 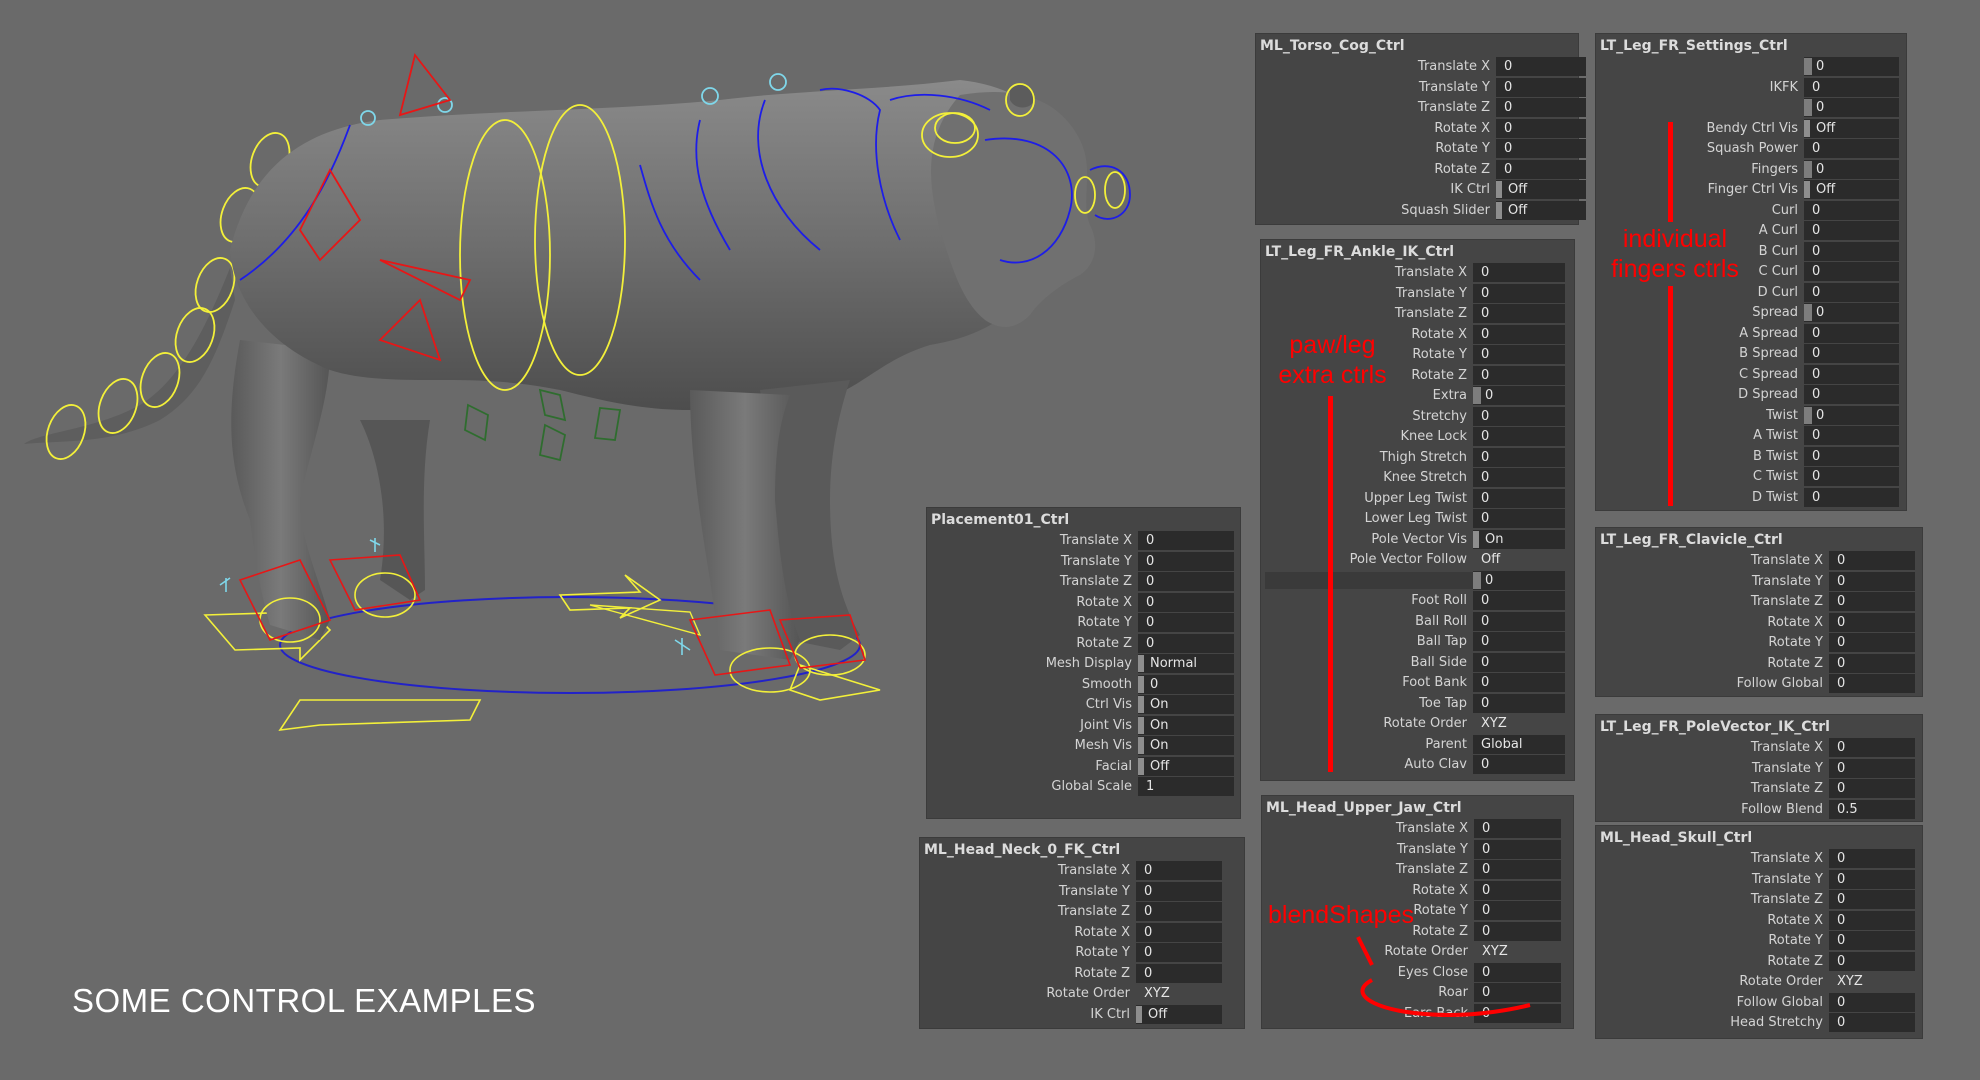 I want to click on attr-value-field: 1, so click(x=1186, y=786).